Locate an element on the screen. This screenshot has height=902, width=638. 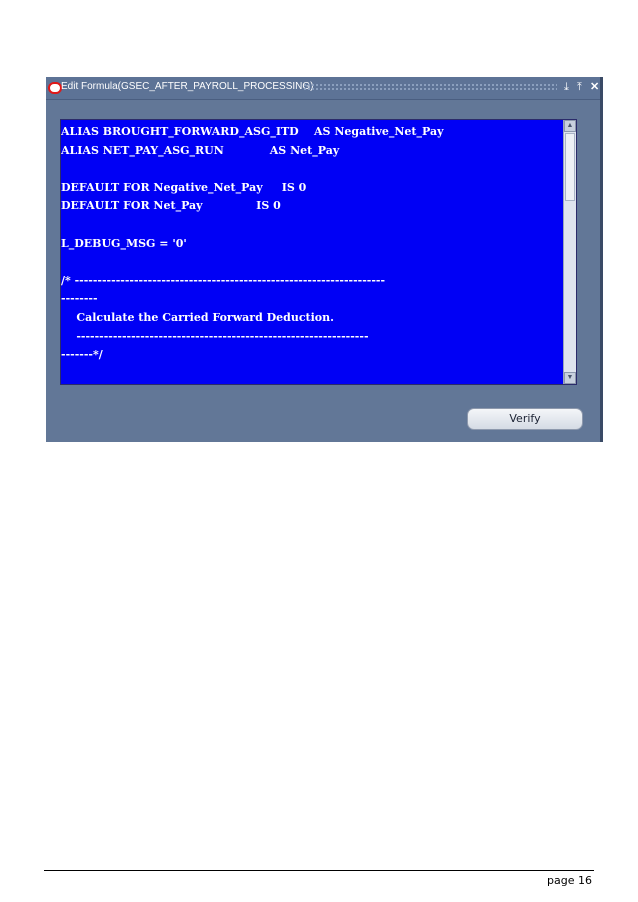
scroll-down-icon: ▼ is located at coordinates (570, 378).